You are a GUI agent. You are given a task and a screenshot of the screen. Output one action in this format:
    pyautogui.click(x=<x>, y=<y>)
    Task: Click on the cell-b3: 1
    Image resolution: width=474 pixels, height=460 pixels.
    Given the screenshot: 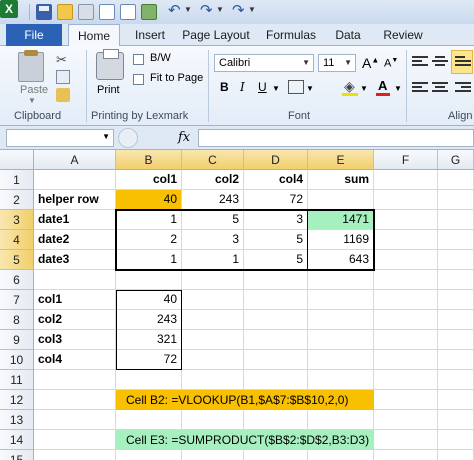 What is the action you would take?
    pyautogui.click(x=149, y=220)
    